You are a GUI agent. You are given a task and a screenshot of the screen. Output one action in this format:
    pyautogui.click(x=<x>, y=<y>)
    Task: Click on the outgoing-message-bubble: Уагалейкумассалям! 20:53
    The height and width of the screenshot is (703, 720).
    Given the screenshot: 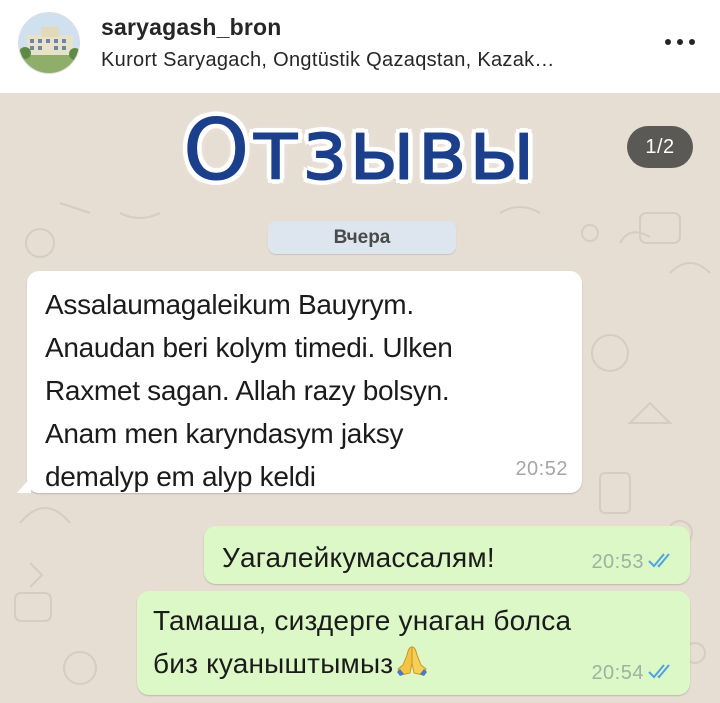 What is the action you would take?
    pyautogui.click(x=447, y=555)
    